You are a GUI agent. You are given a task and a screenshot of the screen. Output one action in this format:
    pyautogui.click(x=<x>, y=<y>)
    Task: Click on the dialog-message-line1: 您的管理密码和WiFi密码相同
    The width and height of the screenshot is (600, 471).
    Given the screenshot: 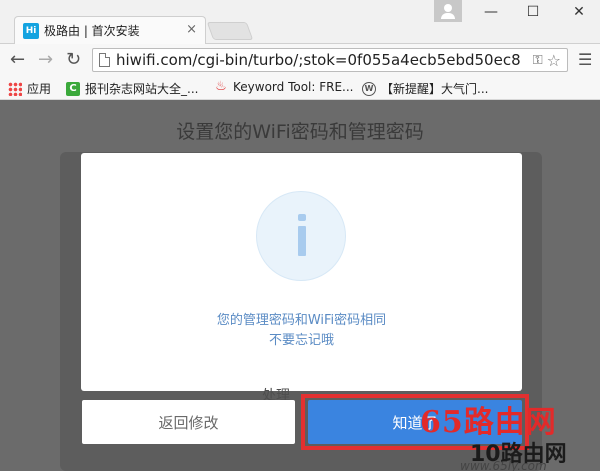 What is the action you would take?
    pyautogui.click(x=301, y=320)
    